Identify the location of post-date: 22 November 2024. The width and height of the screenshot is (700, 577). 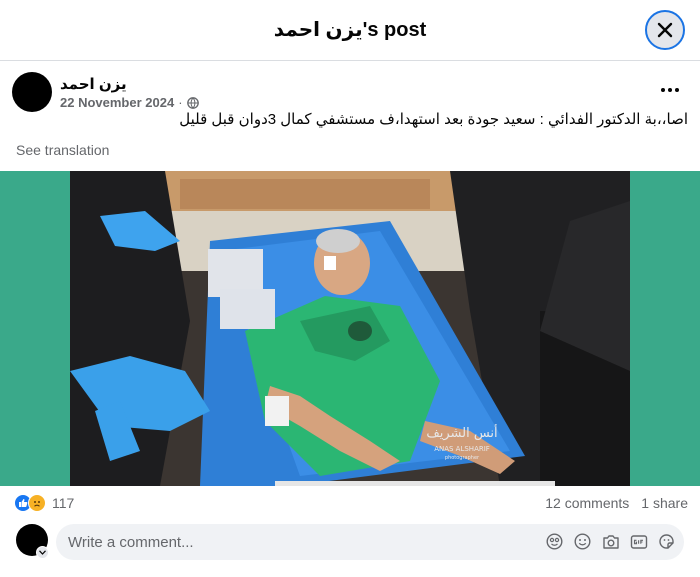
(117, 102).